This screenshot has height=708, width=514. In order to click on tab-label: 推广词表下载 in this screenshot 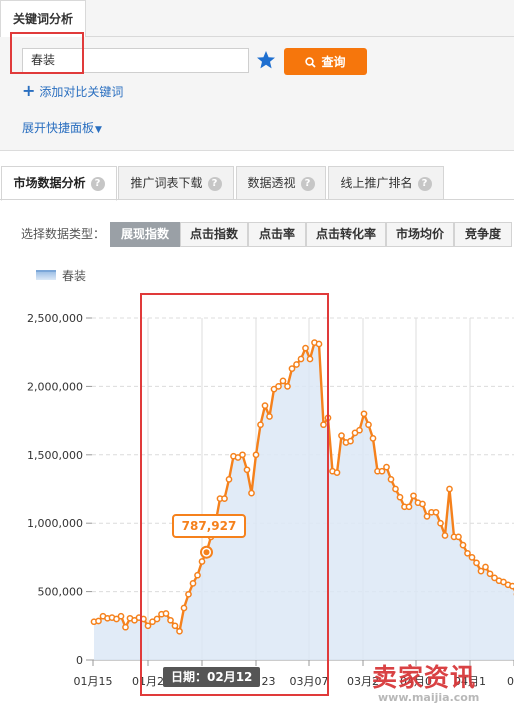, I will do `click(166, 183)`.